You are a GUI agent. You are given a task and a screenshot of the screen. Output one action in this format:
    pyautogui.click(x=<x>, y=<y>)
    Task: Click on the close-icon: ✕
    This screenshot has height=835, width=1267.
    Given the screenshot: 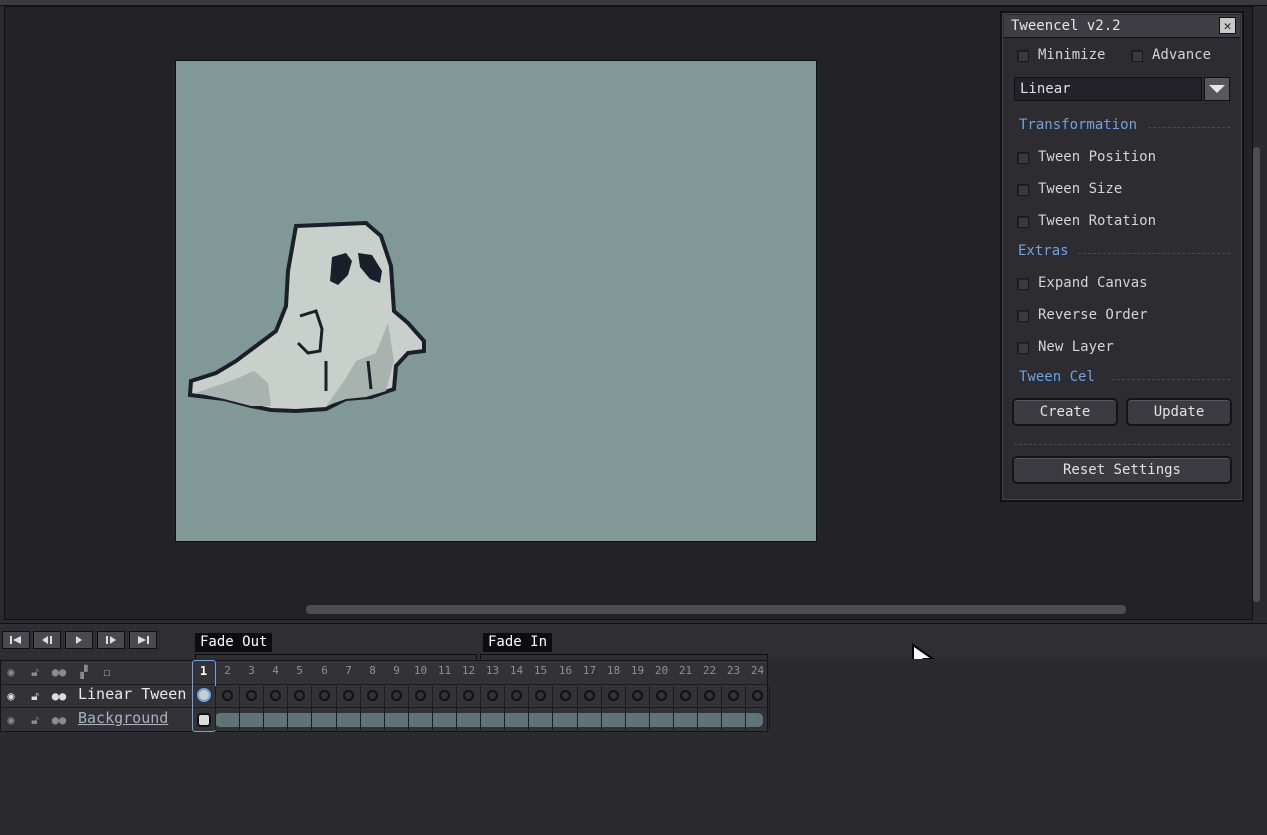 What is the action you would take?
    pyautogui.click(x=1227, y=26)
    